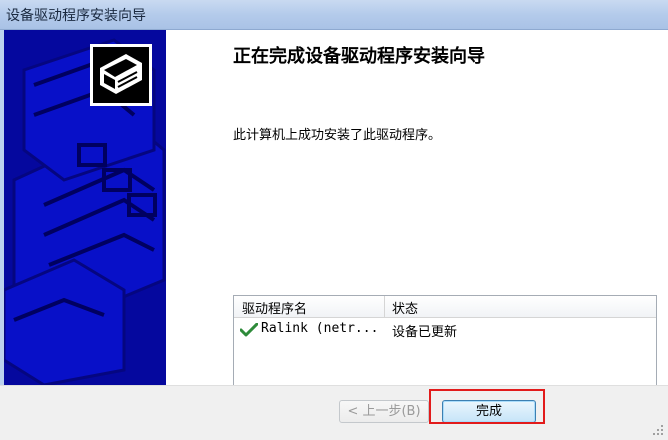 This screenshot has height=440, width=668. Describe the element at coordinates (384, 306) in the screenshot. I see `column-divider` at that location.